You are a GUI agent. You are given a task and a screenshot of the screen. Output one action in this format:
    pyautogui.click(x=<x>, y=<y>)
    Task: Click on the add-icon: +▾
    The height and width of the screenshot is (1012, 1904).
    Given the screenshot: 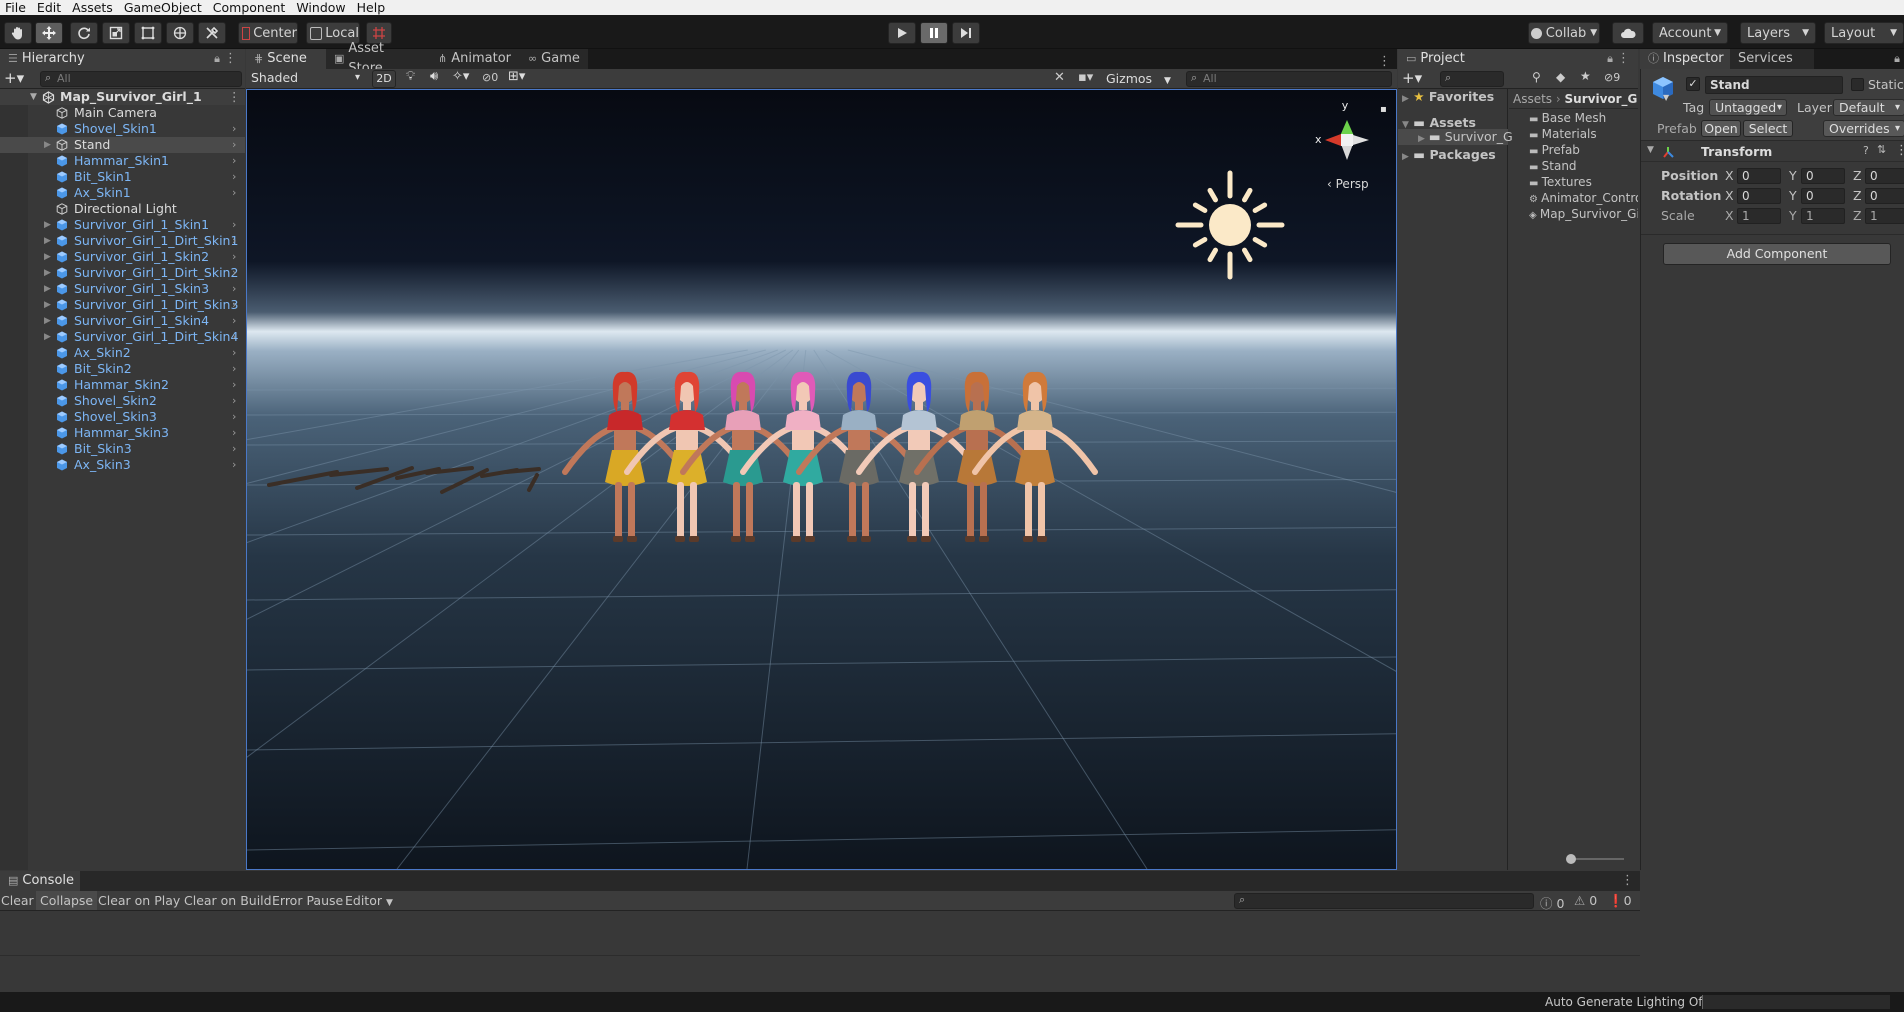 What is the action you would take?
    pyautogui.click(x=14, y=78)
    